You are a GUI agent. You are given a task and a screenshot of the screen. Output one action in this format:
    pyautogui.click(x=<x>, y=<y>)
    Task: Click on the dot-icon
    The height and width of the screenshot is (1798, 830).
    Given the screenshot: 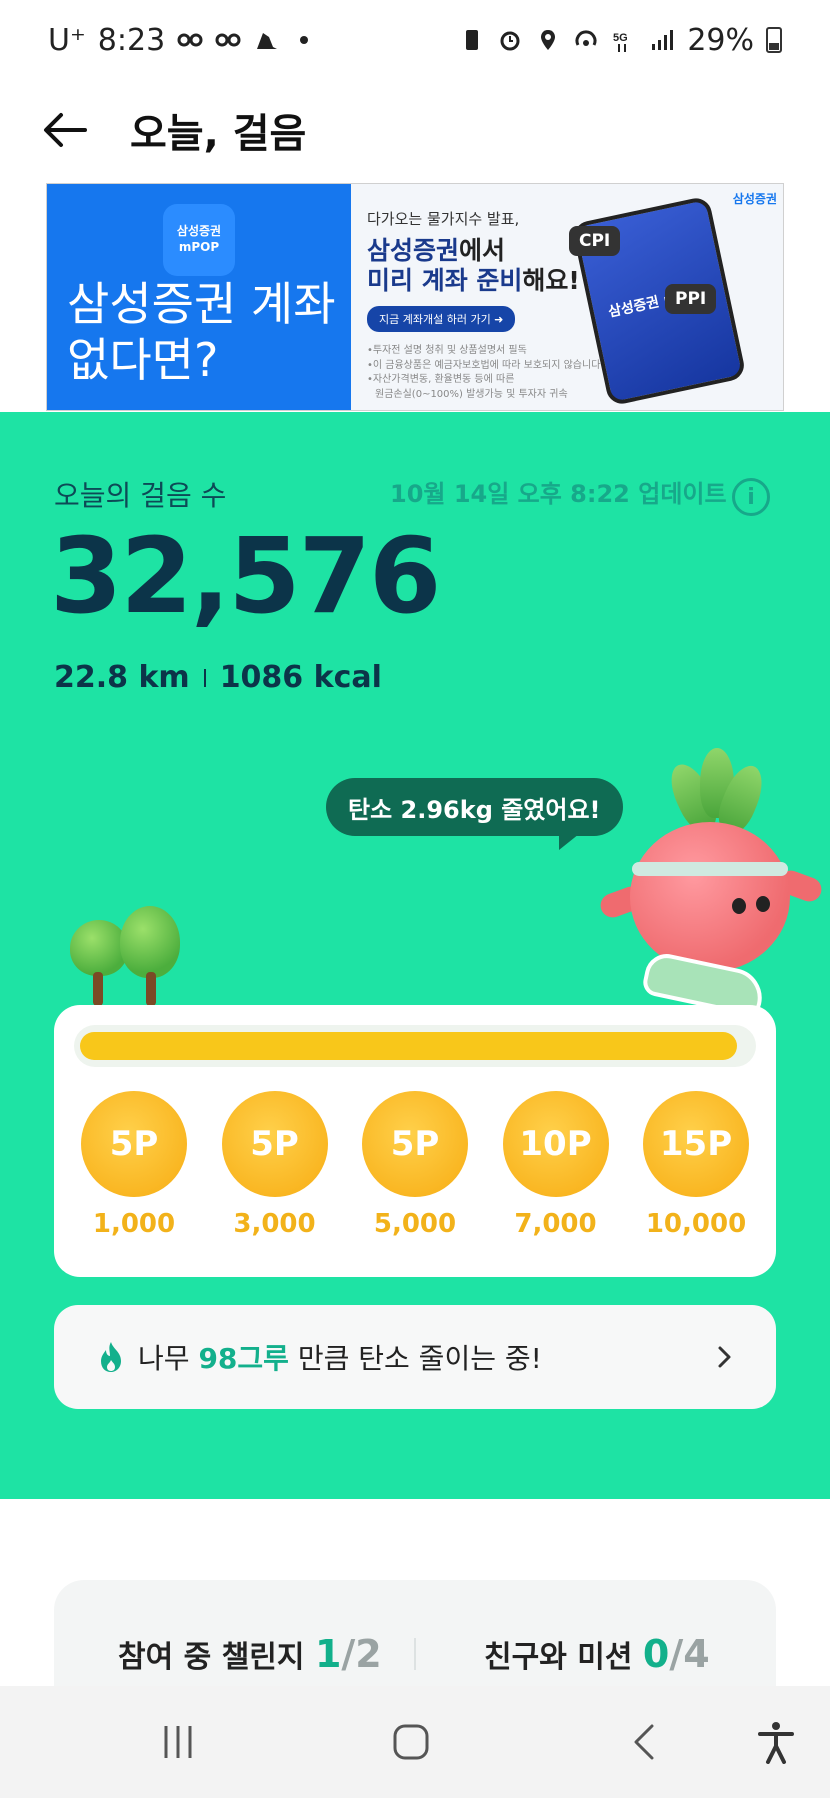 What is the action you would take?
    pyautogui.click(x=304, y=40)
    